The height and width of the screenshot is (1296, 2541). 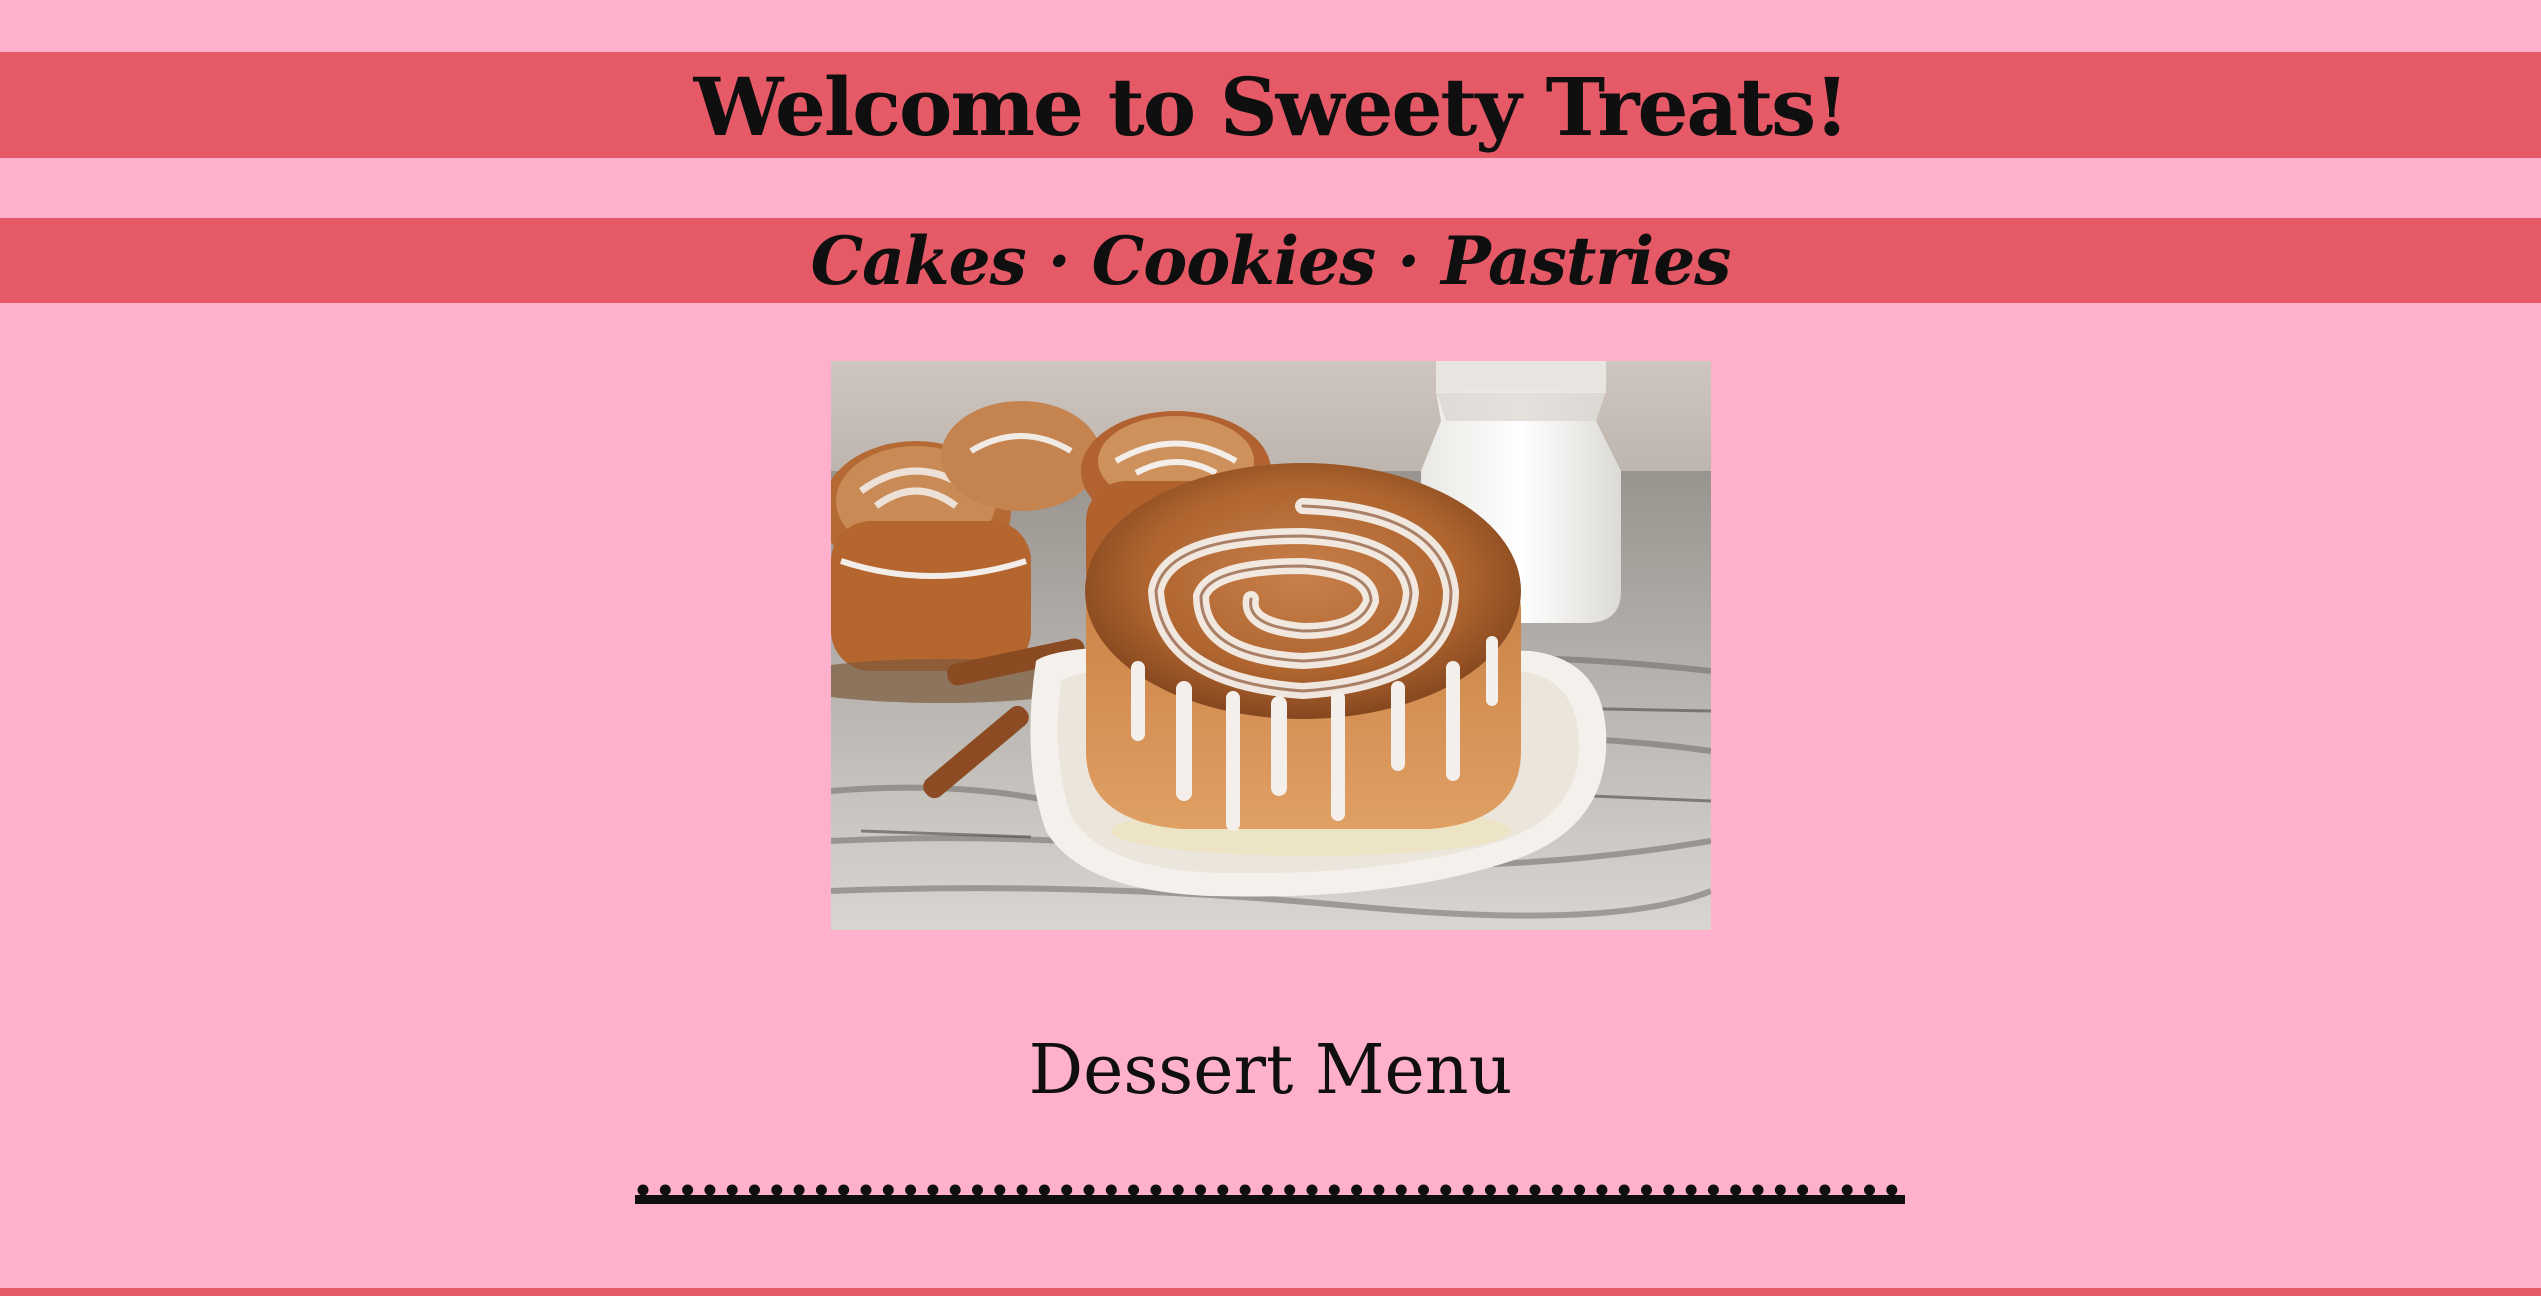 I want to click on bottom-strip, so click(x=1270, y=1292).